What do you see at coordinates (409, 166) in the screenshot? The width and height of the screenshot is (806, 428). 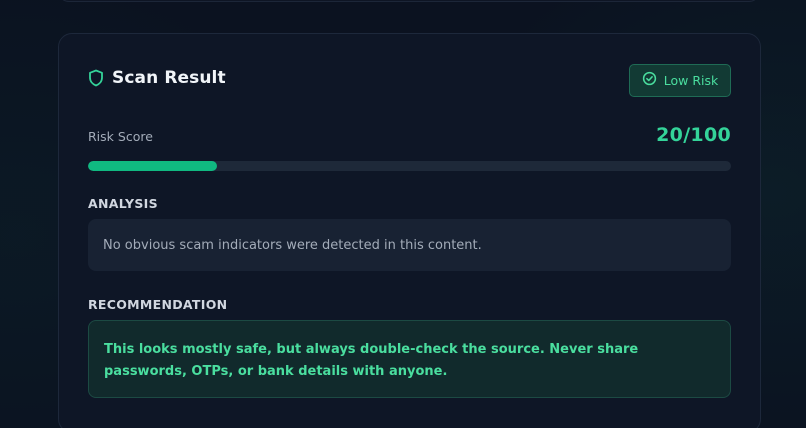 I see `risk-score-bar` at bounding box center [409, 166].